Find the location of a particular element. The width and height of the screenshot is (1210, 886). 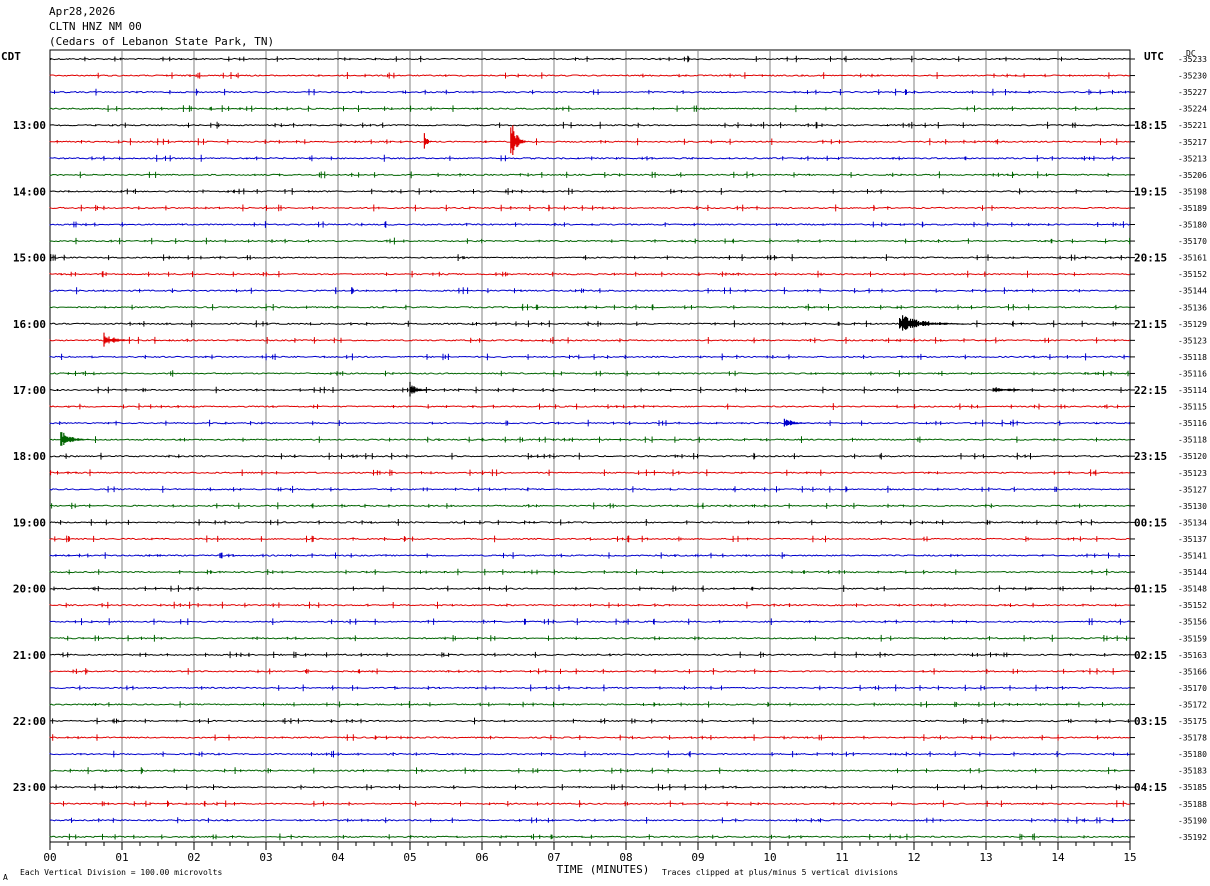

hour-label-left: 21:00 is located at coordinates (29, 655).